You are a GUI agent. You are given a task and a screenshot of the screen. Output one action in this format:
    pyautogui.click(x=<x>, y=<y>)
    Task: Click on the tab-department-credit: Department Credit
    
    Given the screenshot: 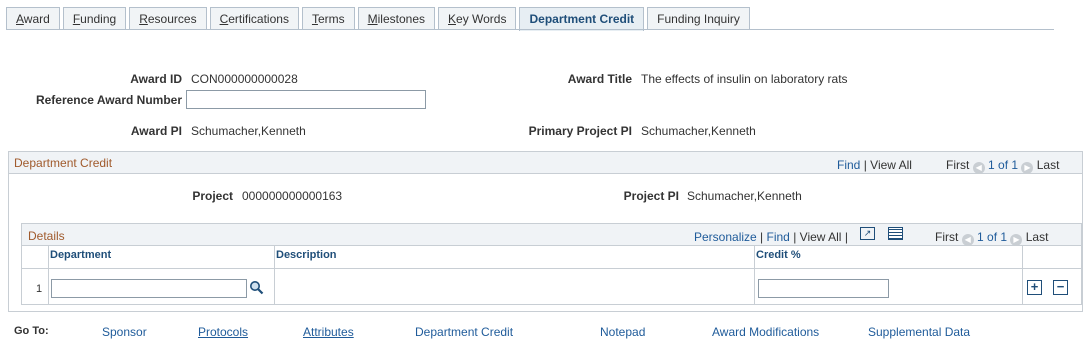 What is the action you would take?
    pyautogui.click(x=582, y=19)
    